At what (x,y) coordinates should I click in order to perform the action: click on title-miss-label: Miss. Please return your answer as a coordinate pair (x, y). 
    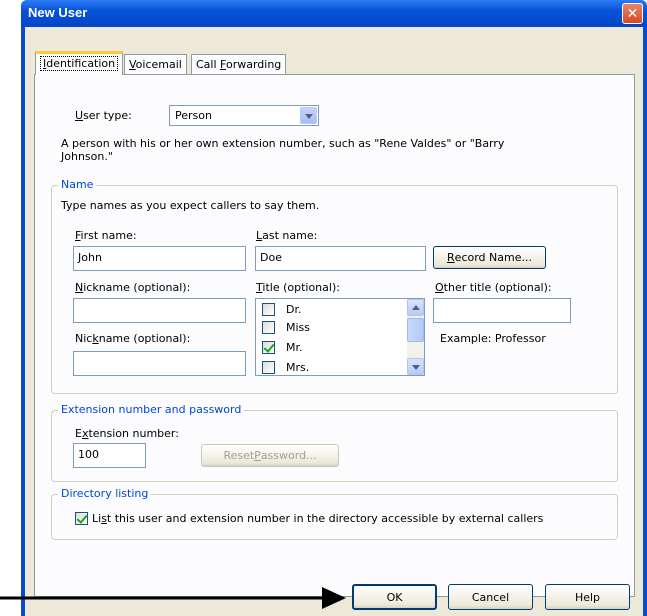
    Looking at the image, I should click on (298, 327).